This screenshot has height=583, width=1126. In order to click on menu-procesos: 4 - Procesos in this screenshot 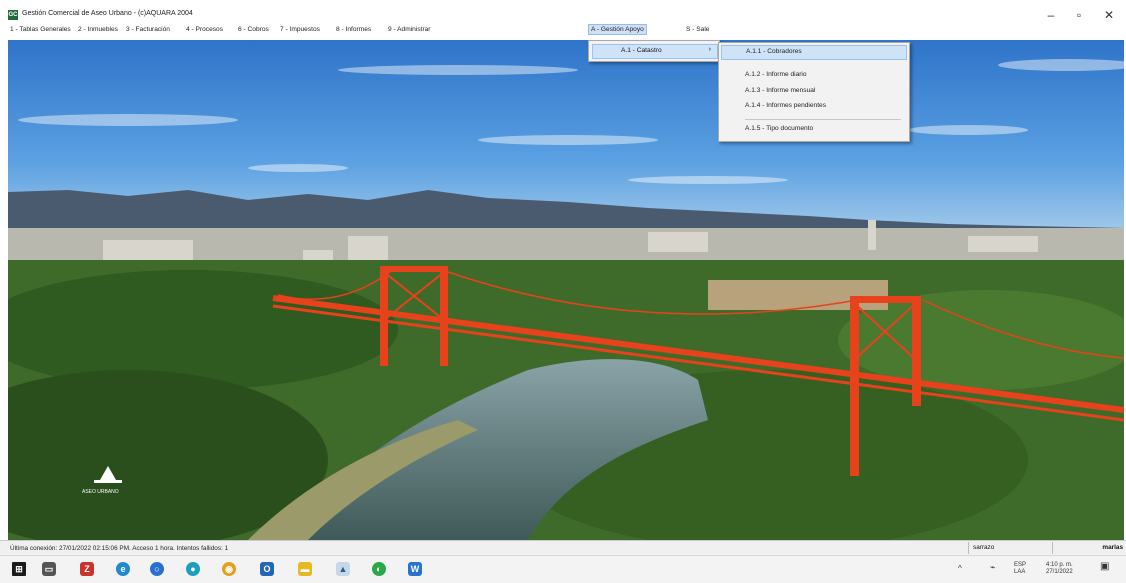, I will do `click(204, 29)`.